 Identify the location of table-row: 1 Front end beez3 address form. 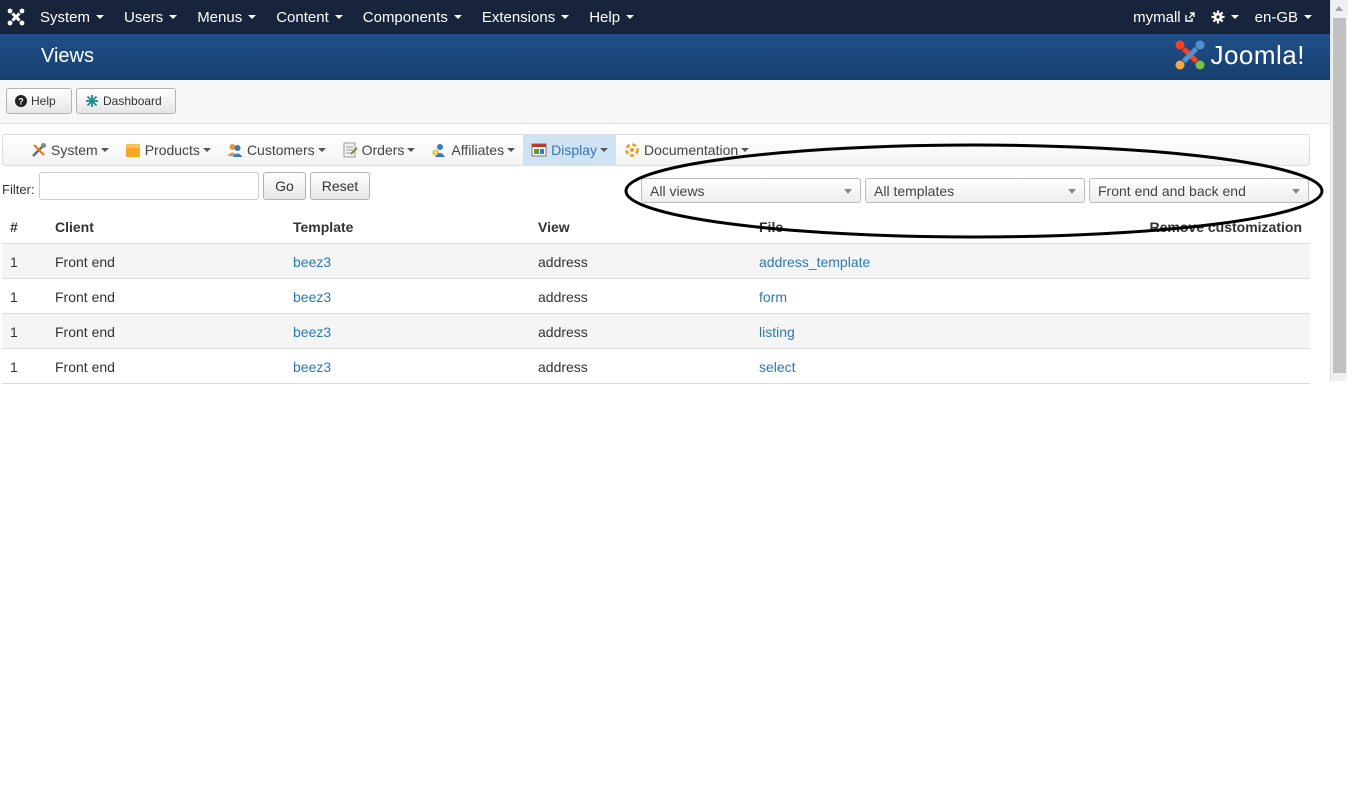
(656, 296).